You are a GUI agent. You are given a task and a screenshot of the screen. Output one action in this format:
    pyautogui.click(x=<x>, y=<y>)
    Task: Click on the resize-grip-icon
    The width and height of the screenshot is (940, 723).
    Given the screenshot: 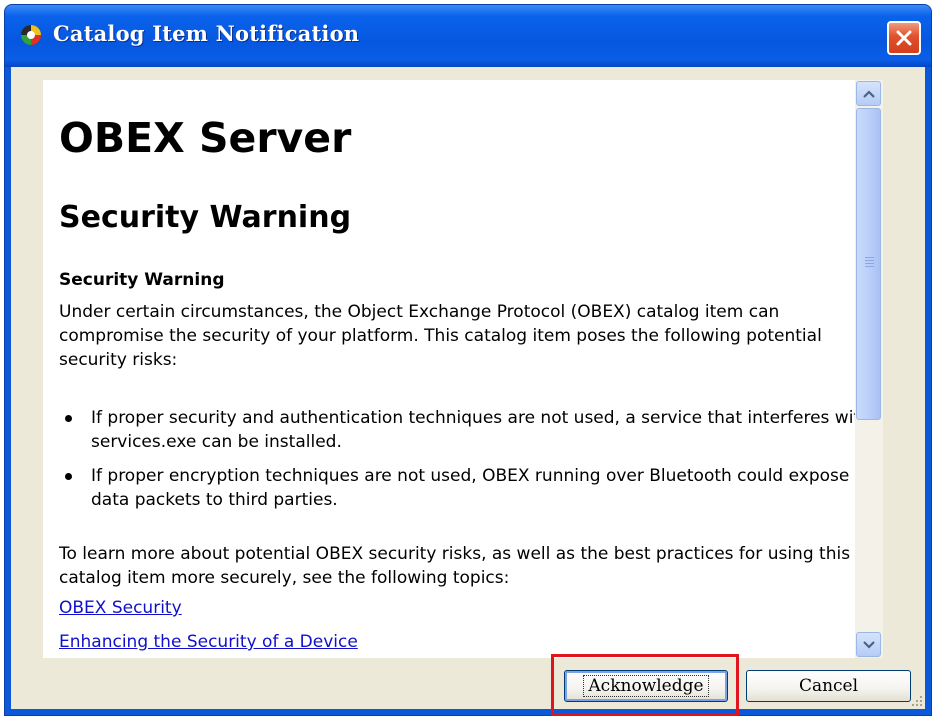 What is the action you would take?
    pyautogui.click(x=916, y=700)
    